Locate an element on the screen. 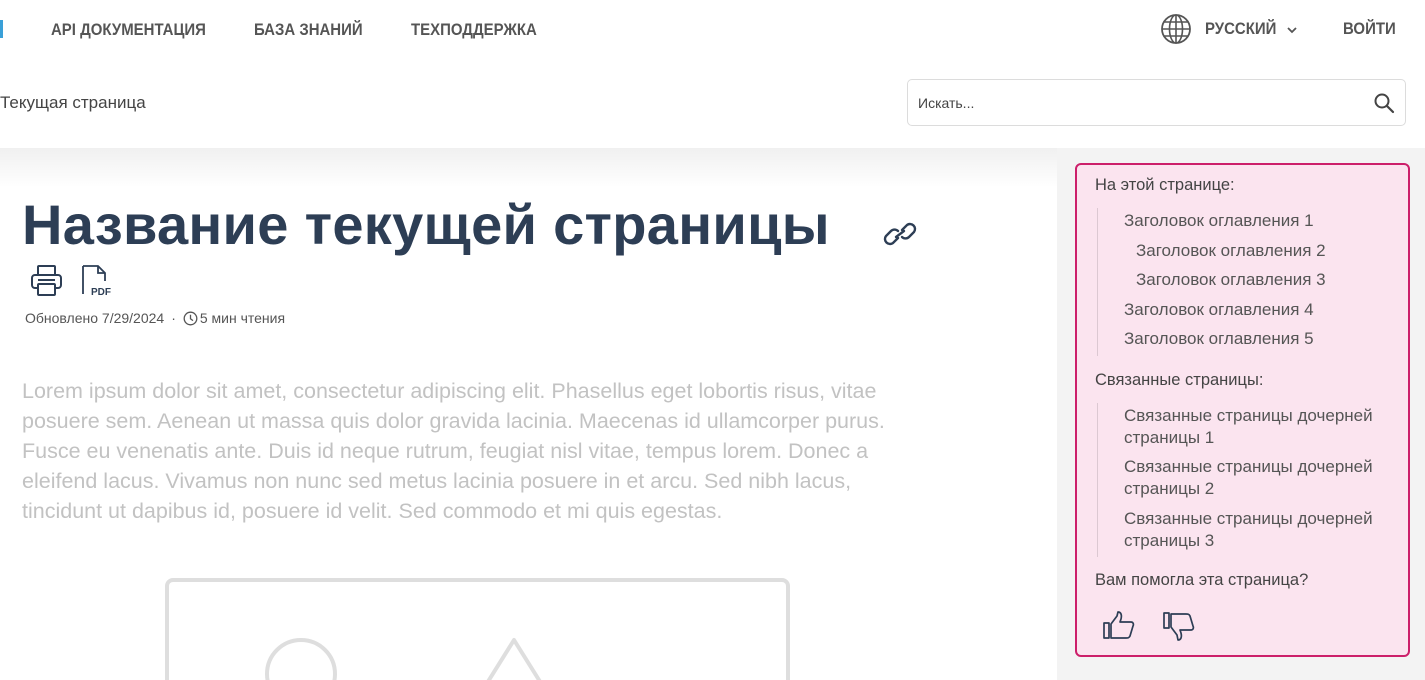  page-title: Название текущей страницы is located at coordinates (426, 224).